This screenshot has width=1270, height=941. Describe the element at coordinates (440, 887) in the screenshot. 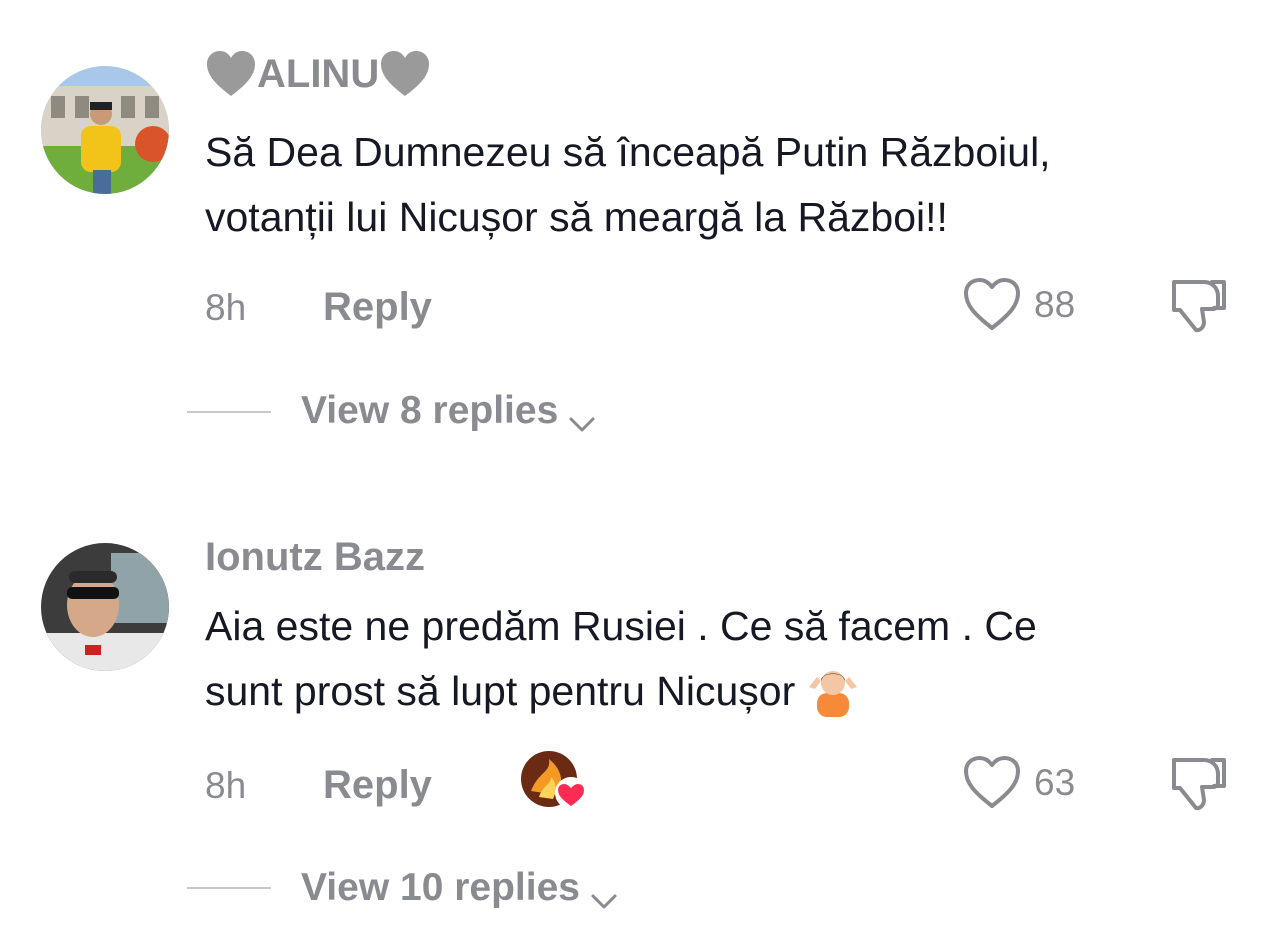

I see `view-replies-label: View 10 replies` at that location.